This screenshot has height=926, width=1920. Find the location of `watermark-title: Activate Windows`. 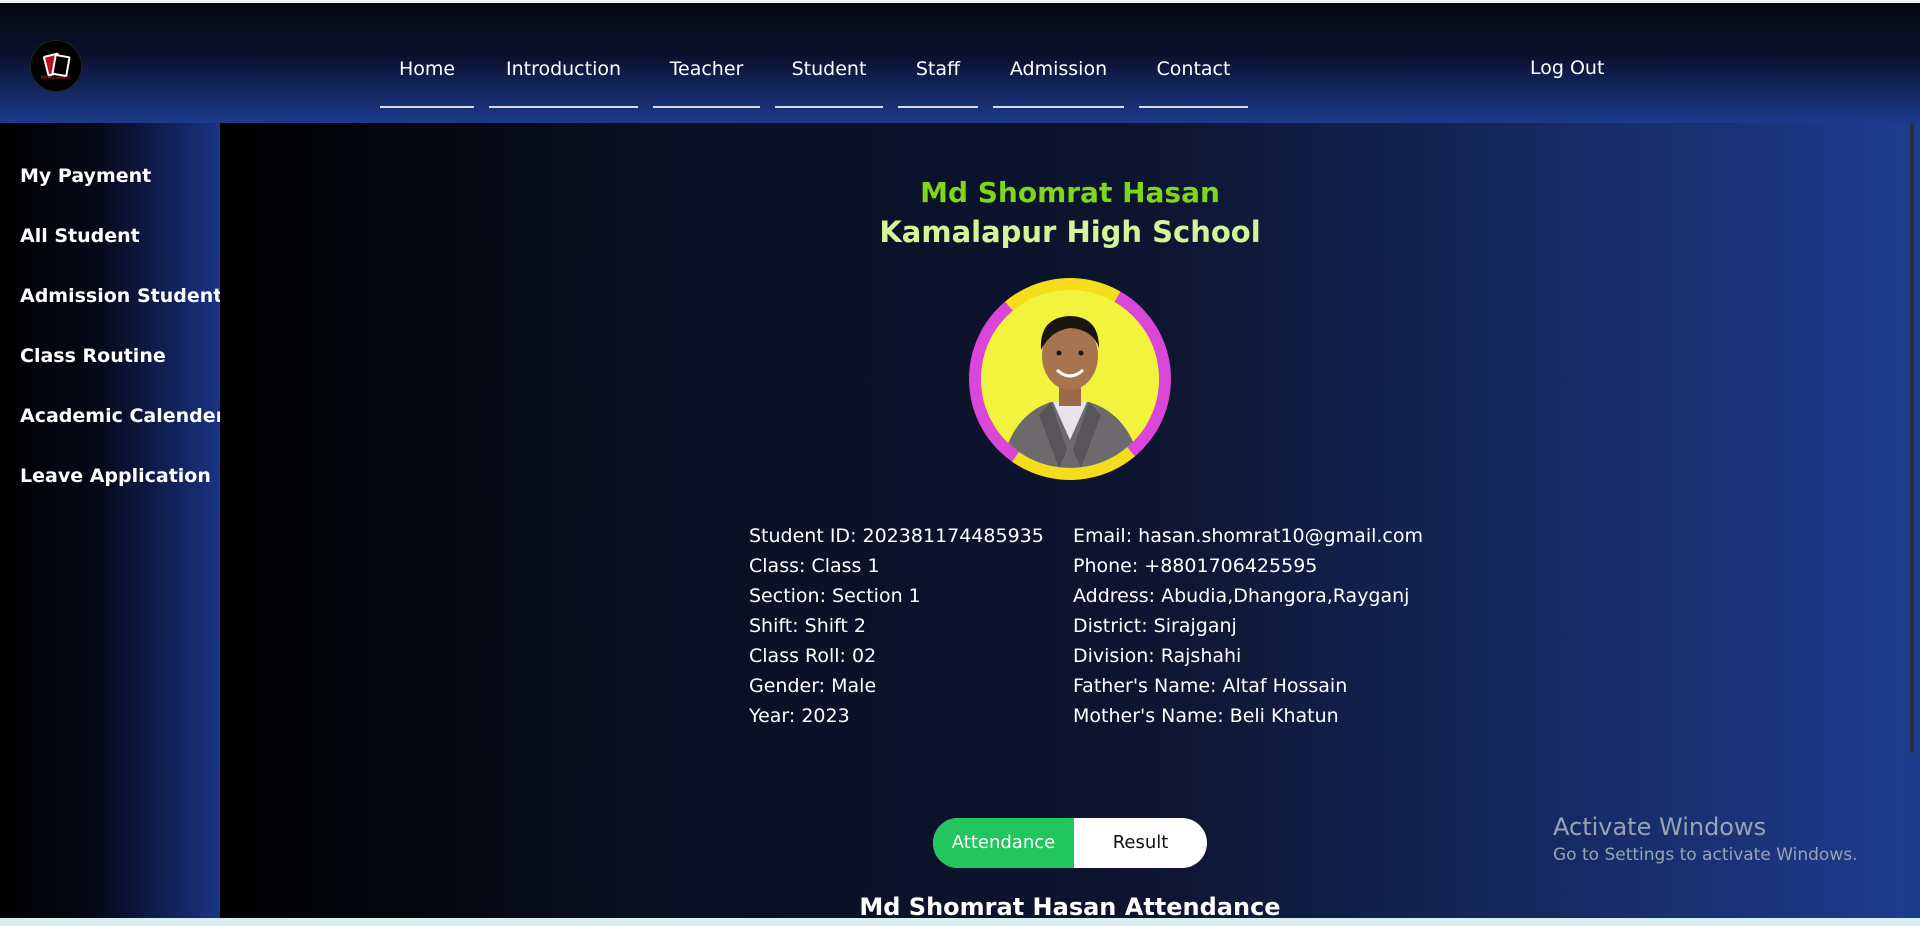

watermark-title: Activate Windows is located at coordinates (1660, 827).